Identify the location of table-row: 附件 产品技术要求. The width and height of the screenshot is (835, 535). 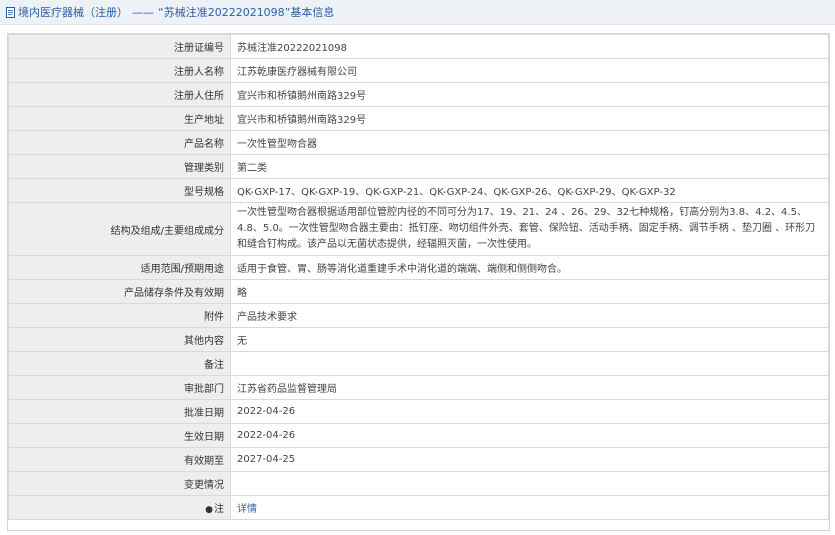
(418, 315).